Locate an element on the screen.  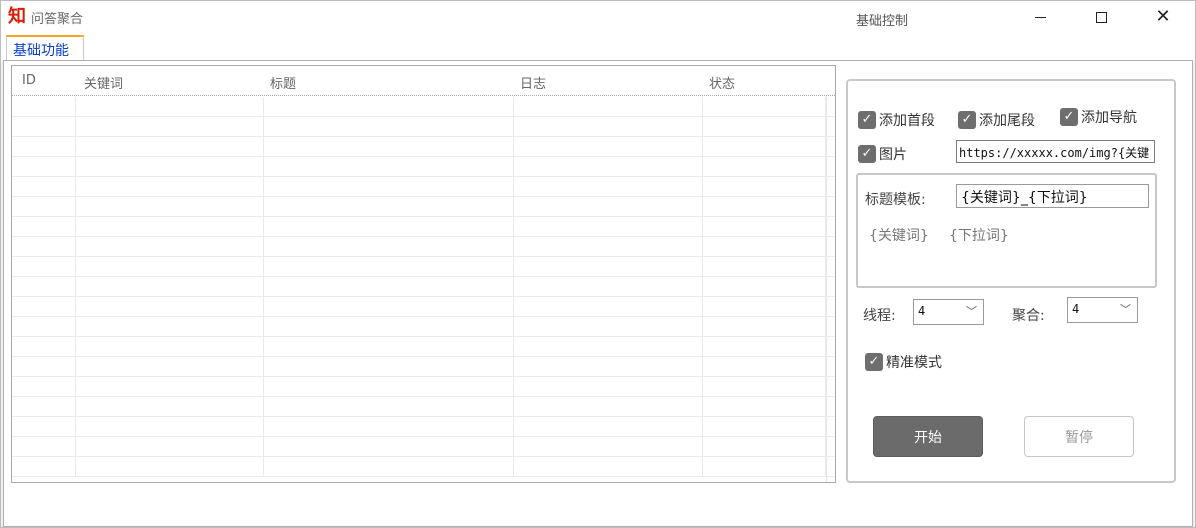
column-header-log: 日志 is located at coordinates (533, 82).